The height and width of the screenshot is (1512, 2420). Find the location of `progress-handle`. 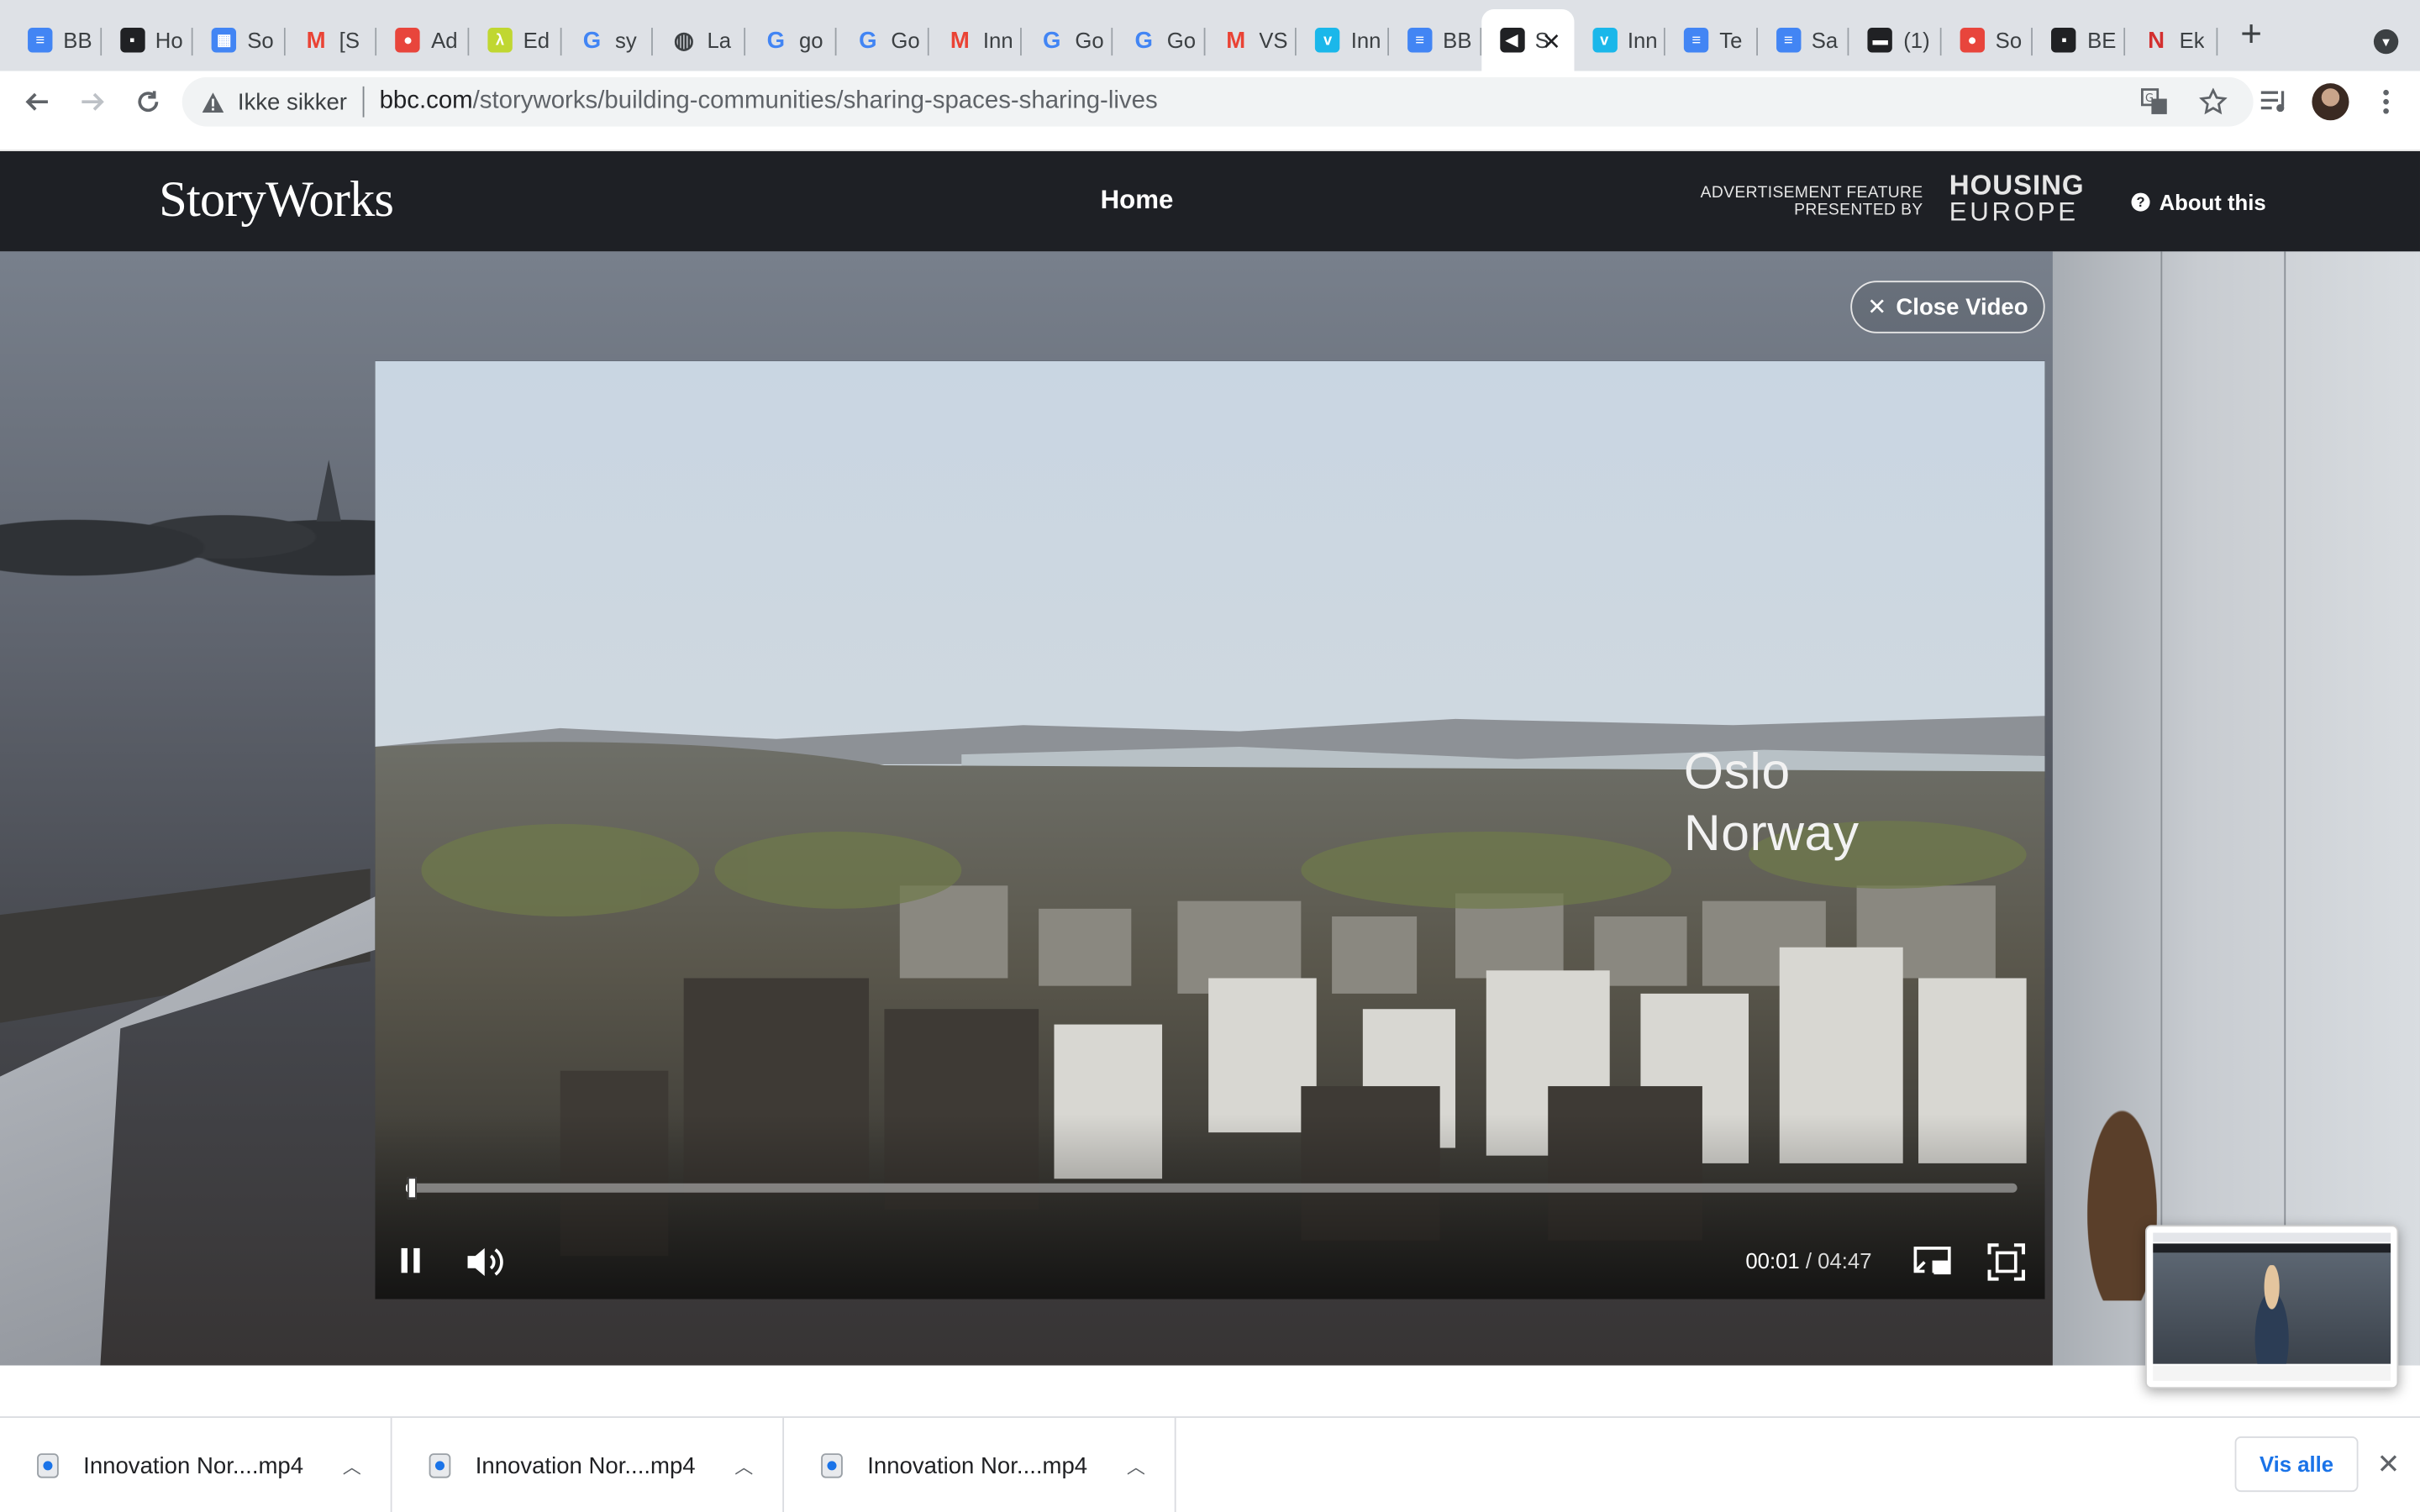

progress-handle is located at coordinates (413, 1188).